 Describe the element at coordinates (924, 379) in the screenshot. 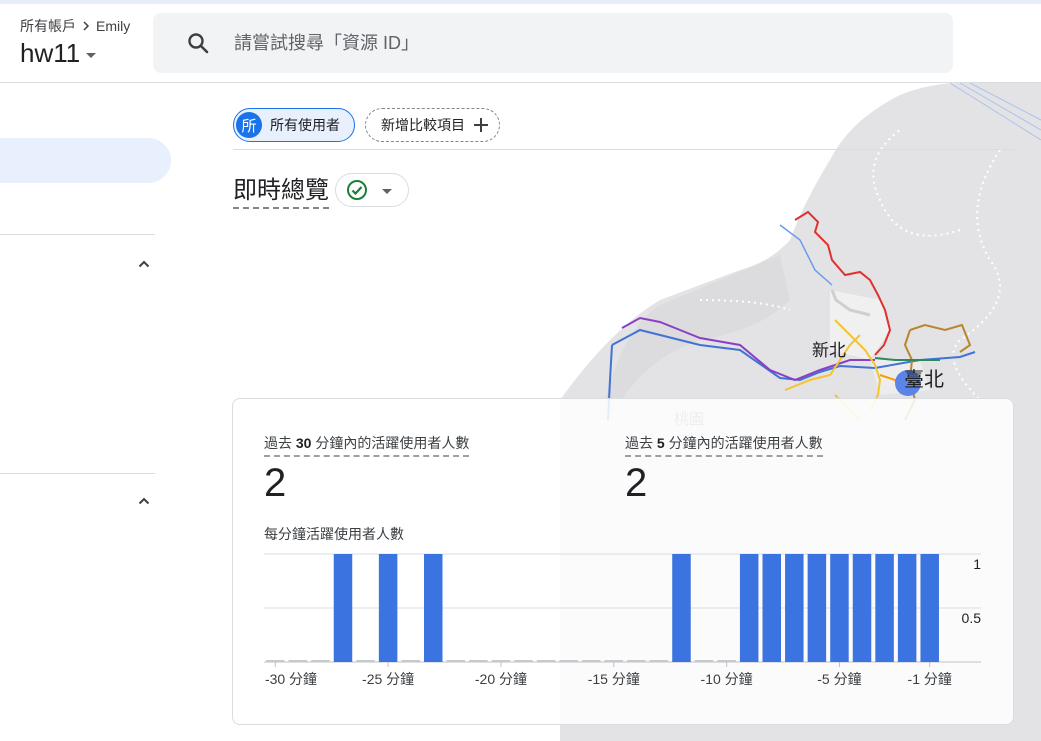

I see `map-label-taipei: 臺北` at that location.